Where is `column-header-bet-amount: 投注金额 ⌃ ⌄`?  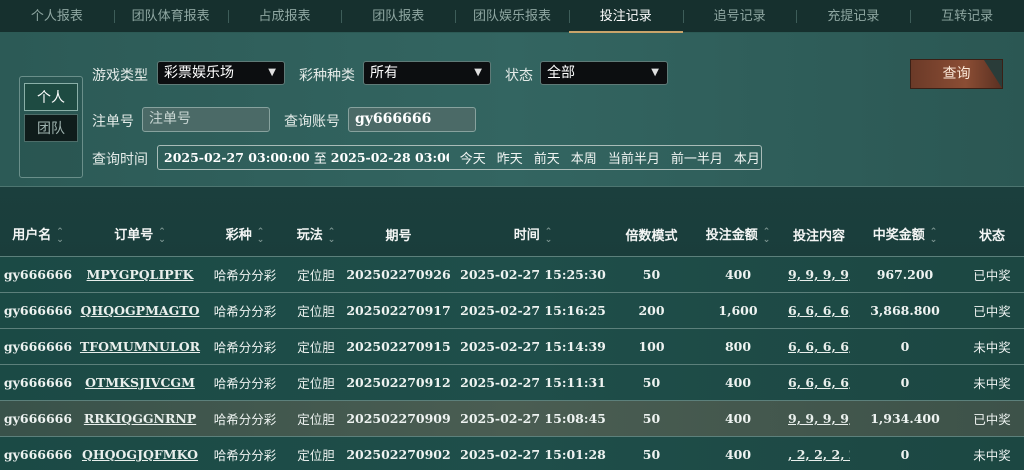 column-header-bet-amount: 投注金额 ⌃ ⌄ is located at coordinates (738, 234).